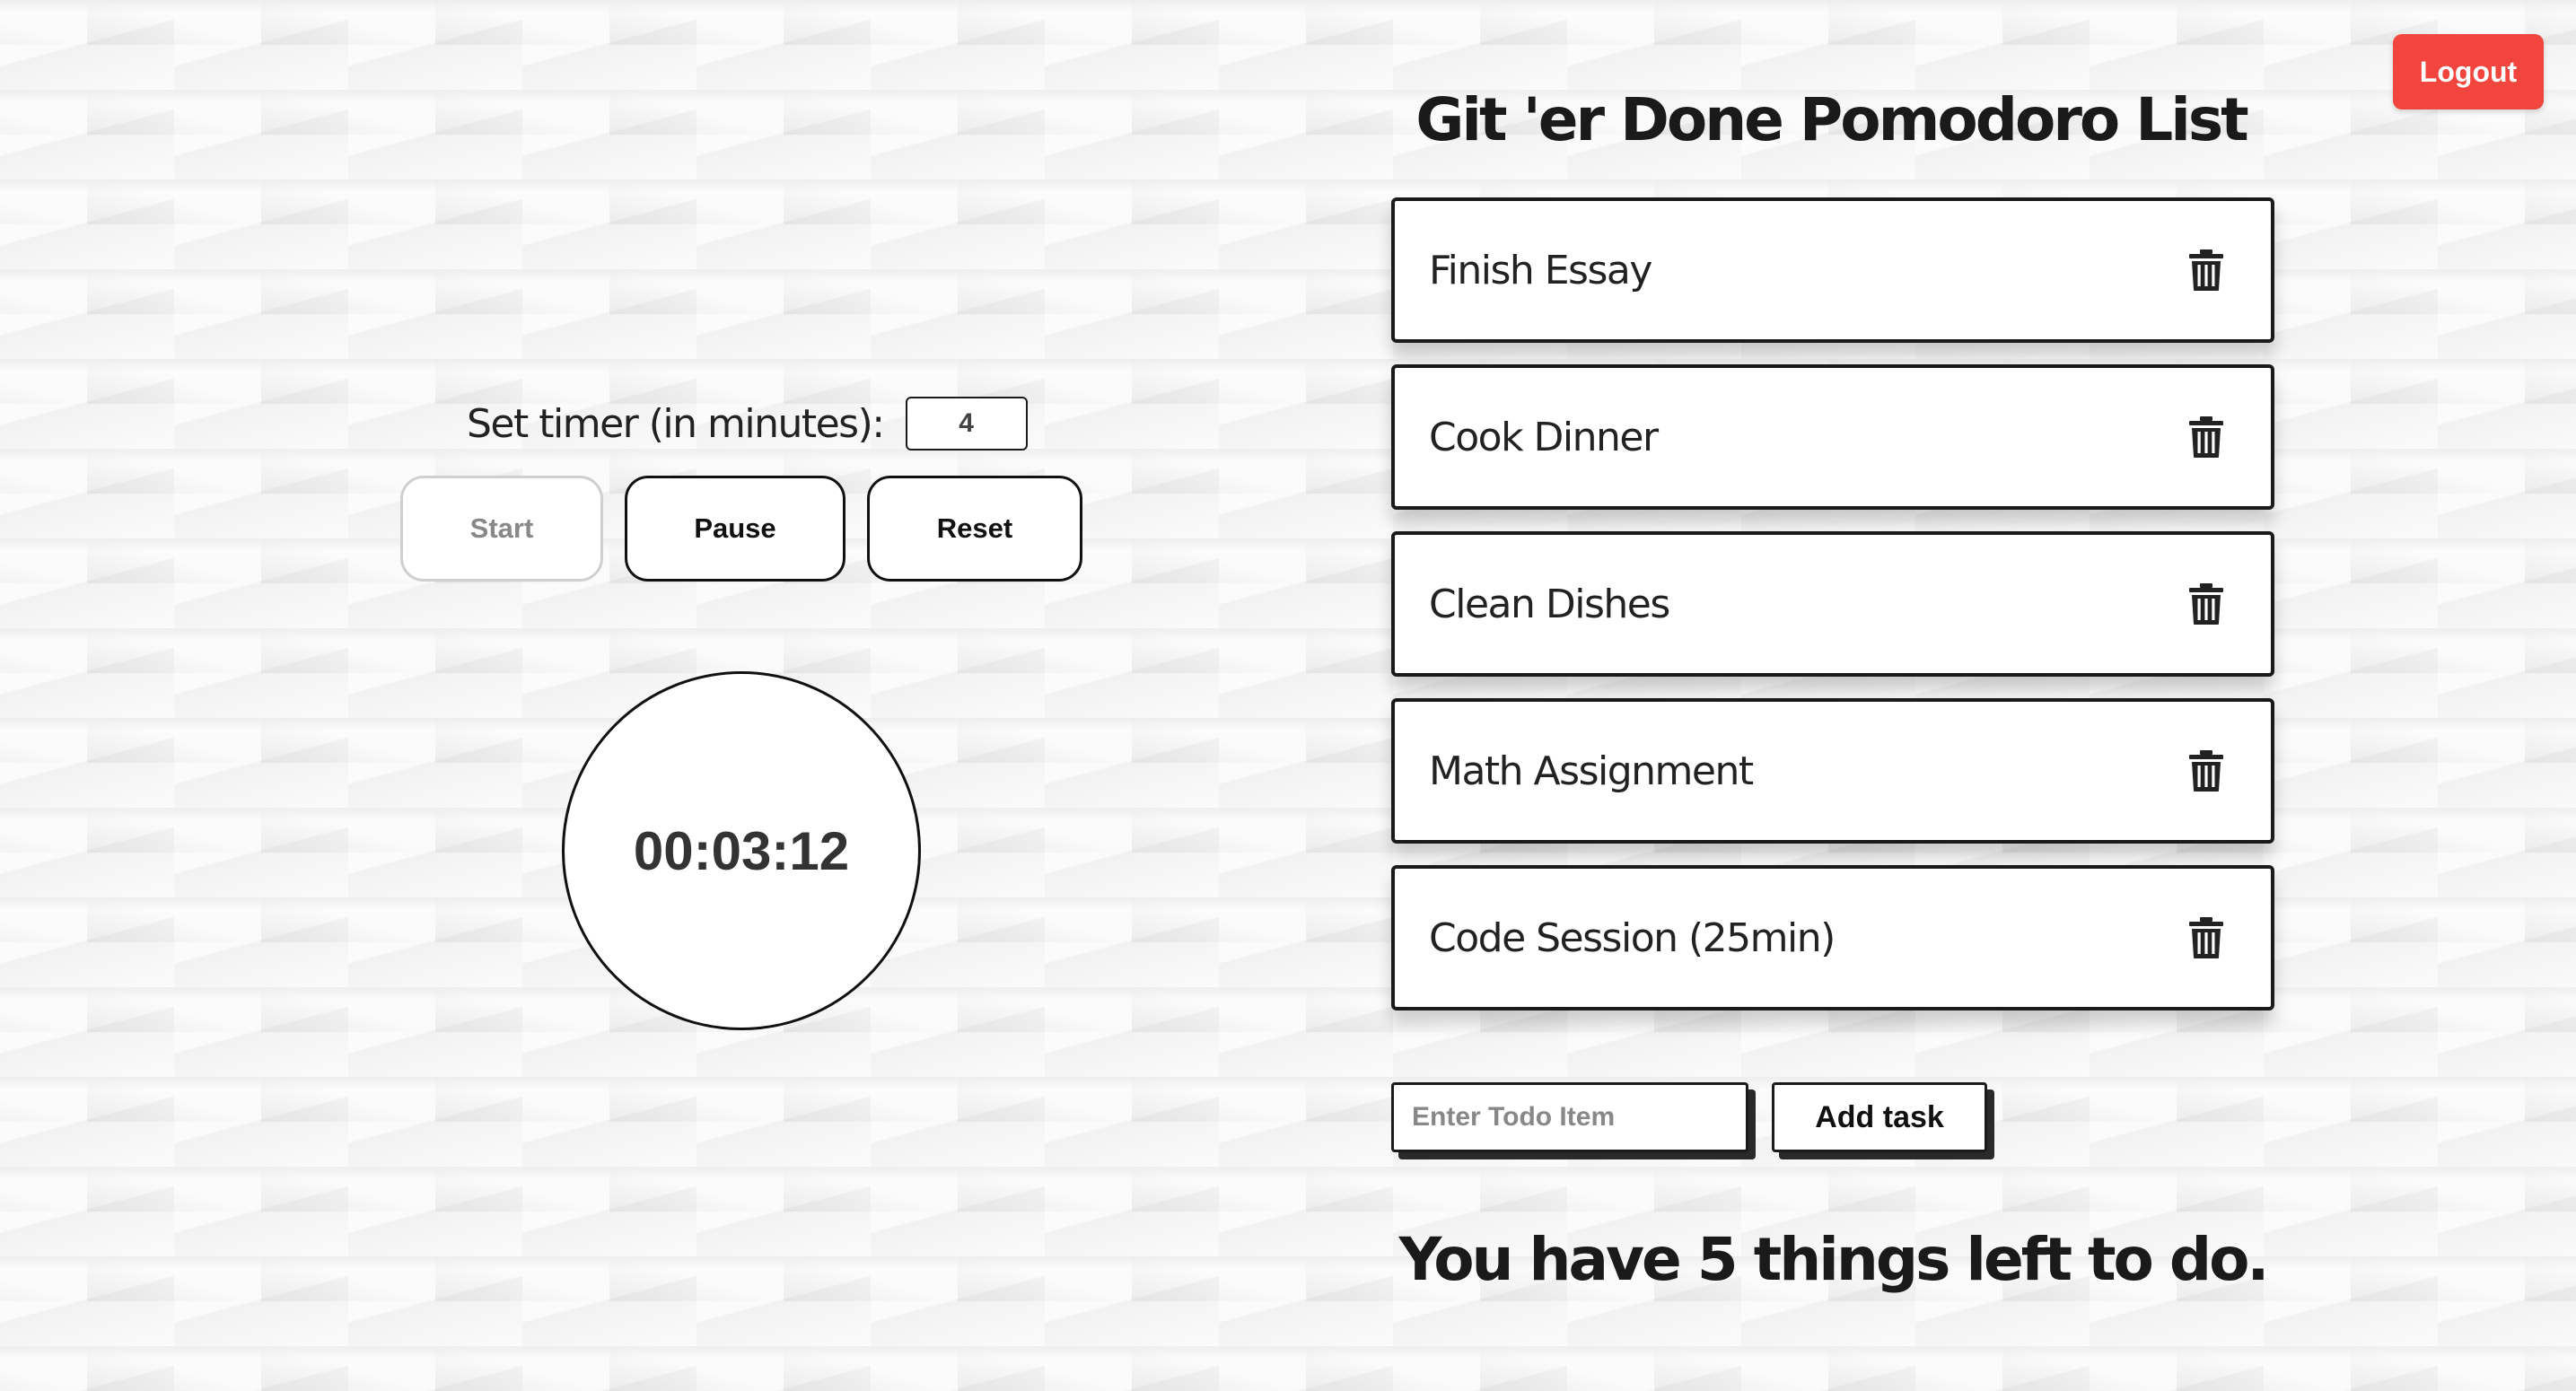 The height and width of the screenshot is (1391, 2576). What do you see at coordinates (1832, 771) in the screenshot?
I see `todo-item: Math Assignment` at bounding box center [1832, 771].